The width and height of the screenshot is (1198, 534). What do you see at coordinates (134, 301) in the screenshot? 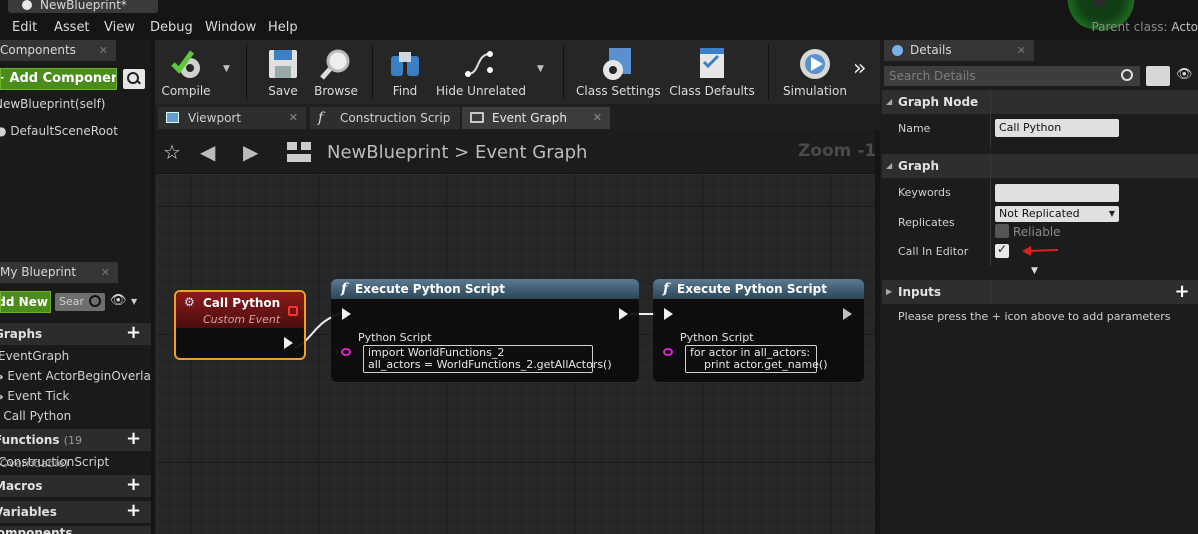
I see `chevron-down-icon: ▼` at bounding box center [134, 301].